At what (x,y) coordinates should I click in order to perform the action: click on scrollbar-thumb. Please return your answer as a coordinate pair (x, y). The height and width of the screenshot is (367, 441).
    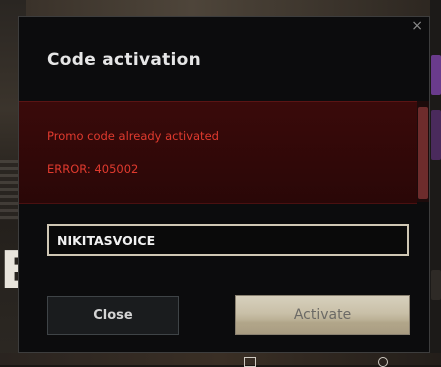
    Looking at the image, I should click on (423, 153).